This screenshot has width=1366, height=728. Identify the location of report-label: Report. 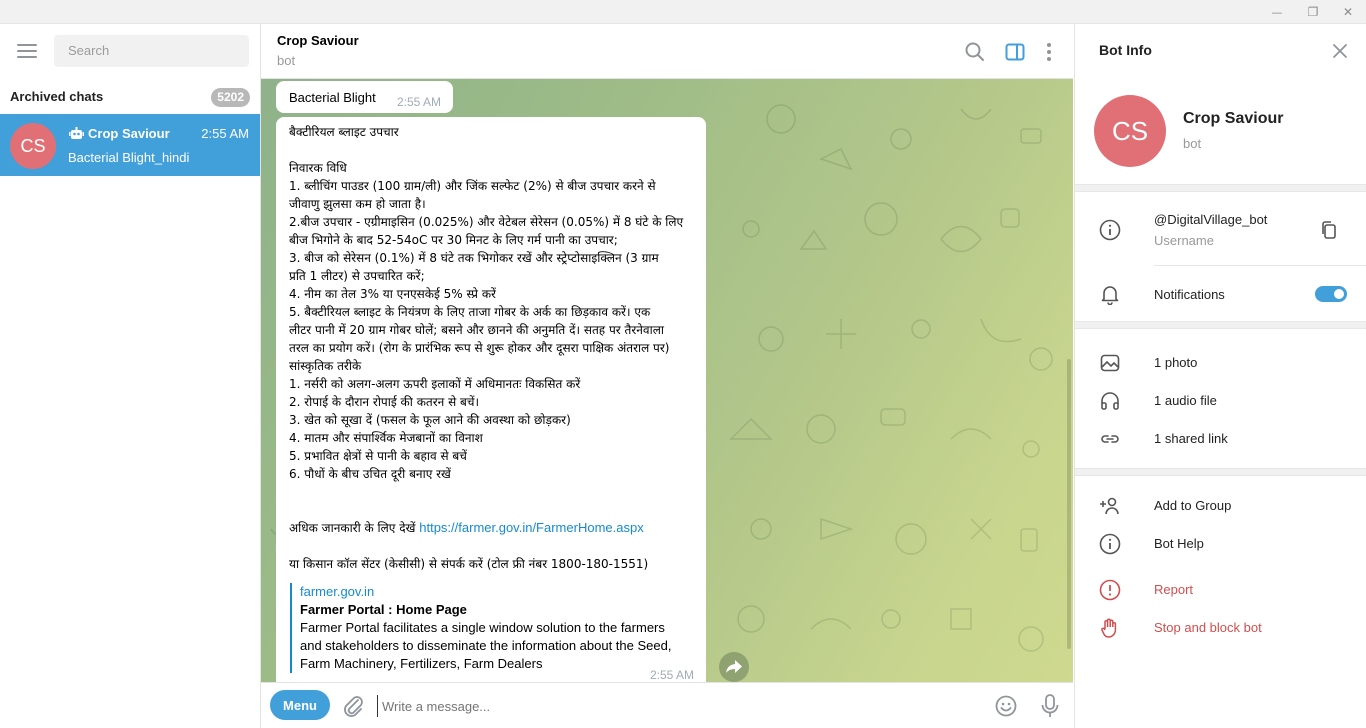
(1174, 589).